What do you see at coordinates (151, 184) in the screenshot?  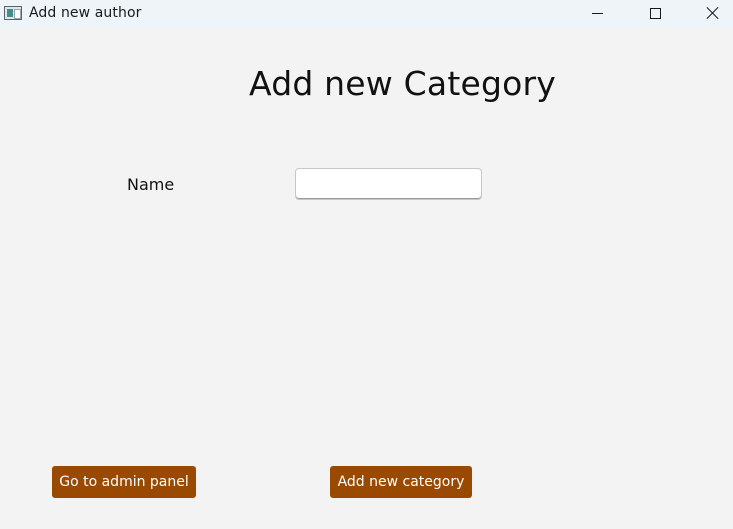 I see `name-label: Name` at bounding box center [151, 184].